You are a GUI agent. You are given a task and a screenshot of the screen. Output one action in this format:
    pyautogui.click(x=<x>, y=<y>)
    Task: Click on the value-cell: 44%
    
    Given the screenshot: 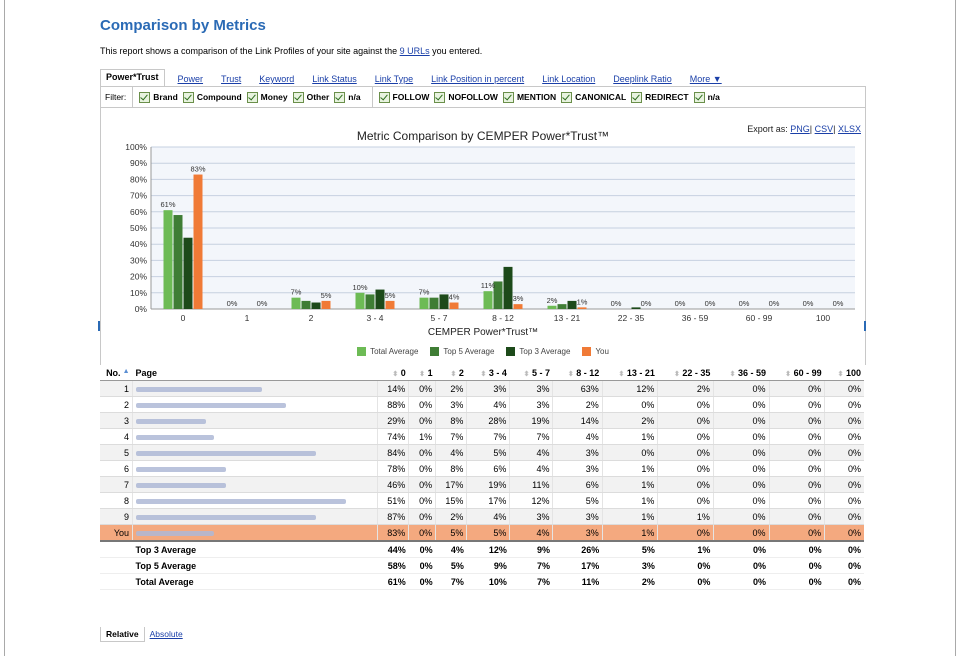 What is the action you would take?
    pyautogui.click(x=393, y=549)
    